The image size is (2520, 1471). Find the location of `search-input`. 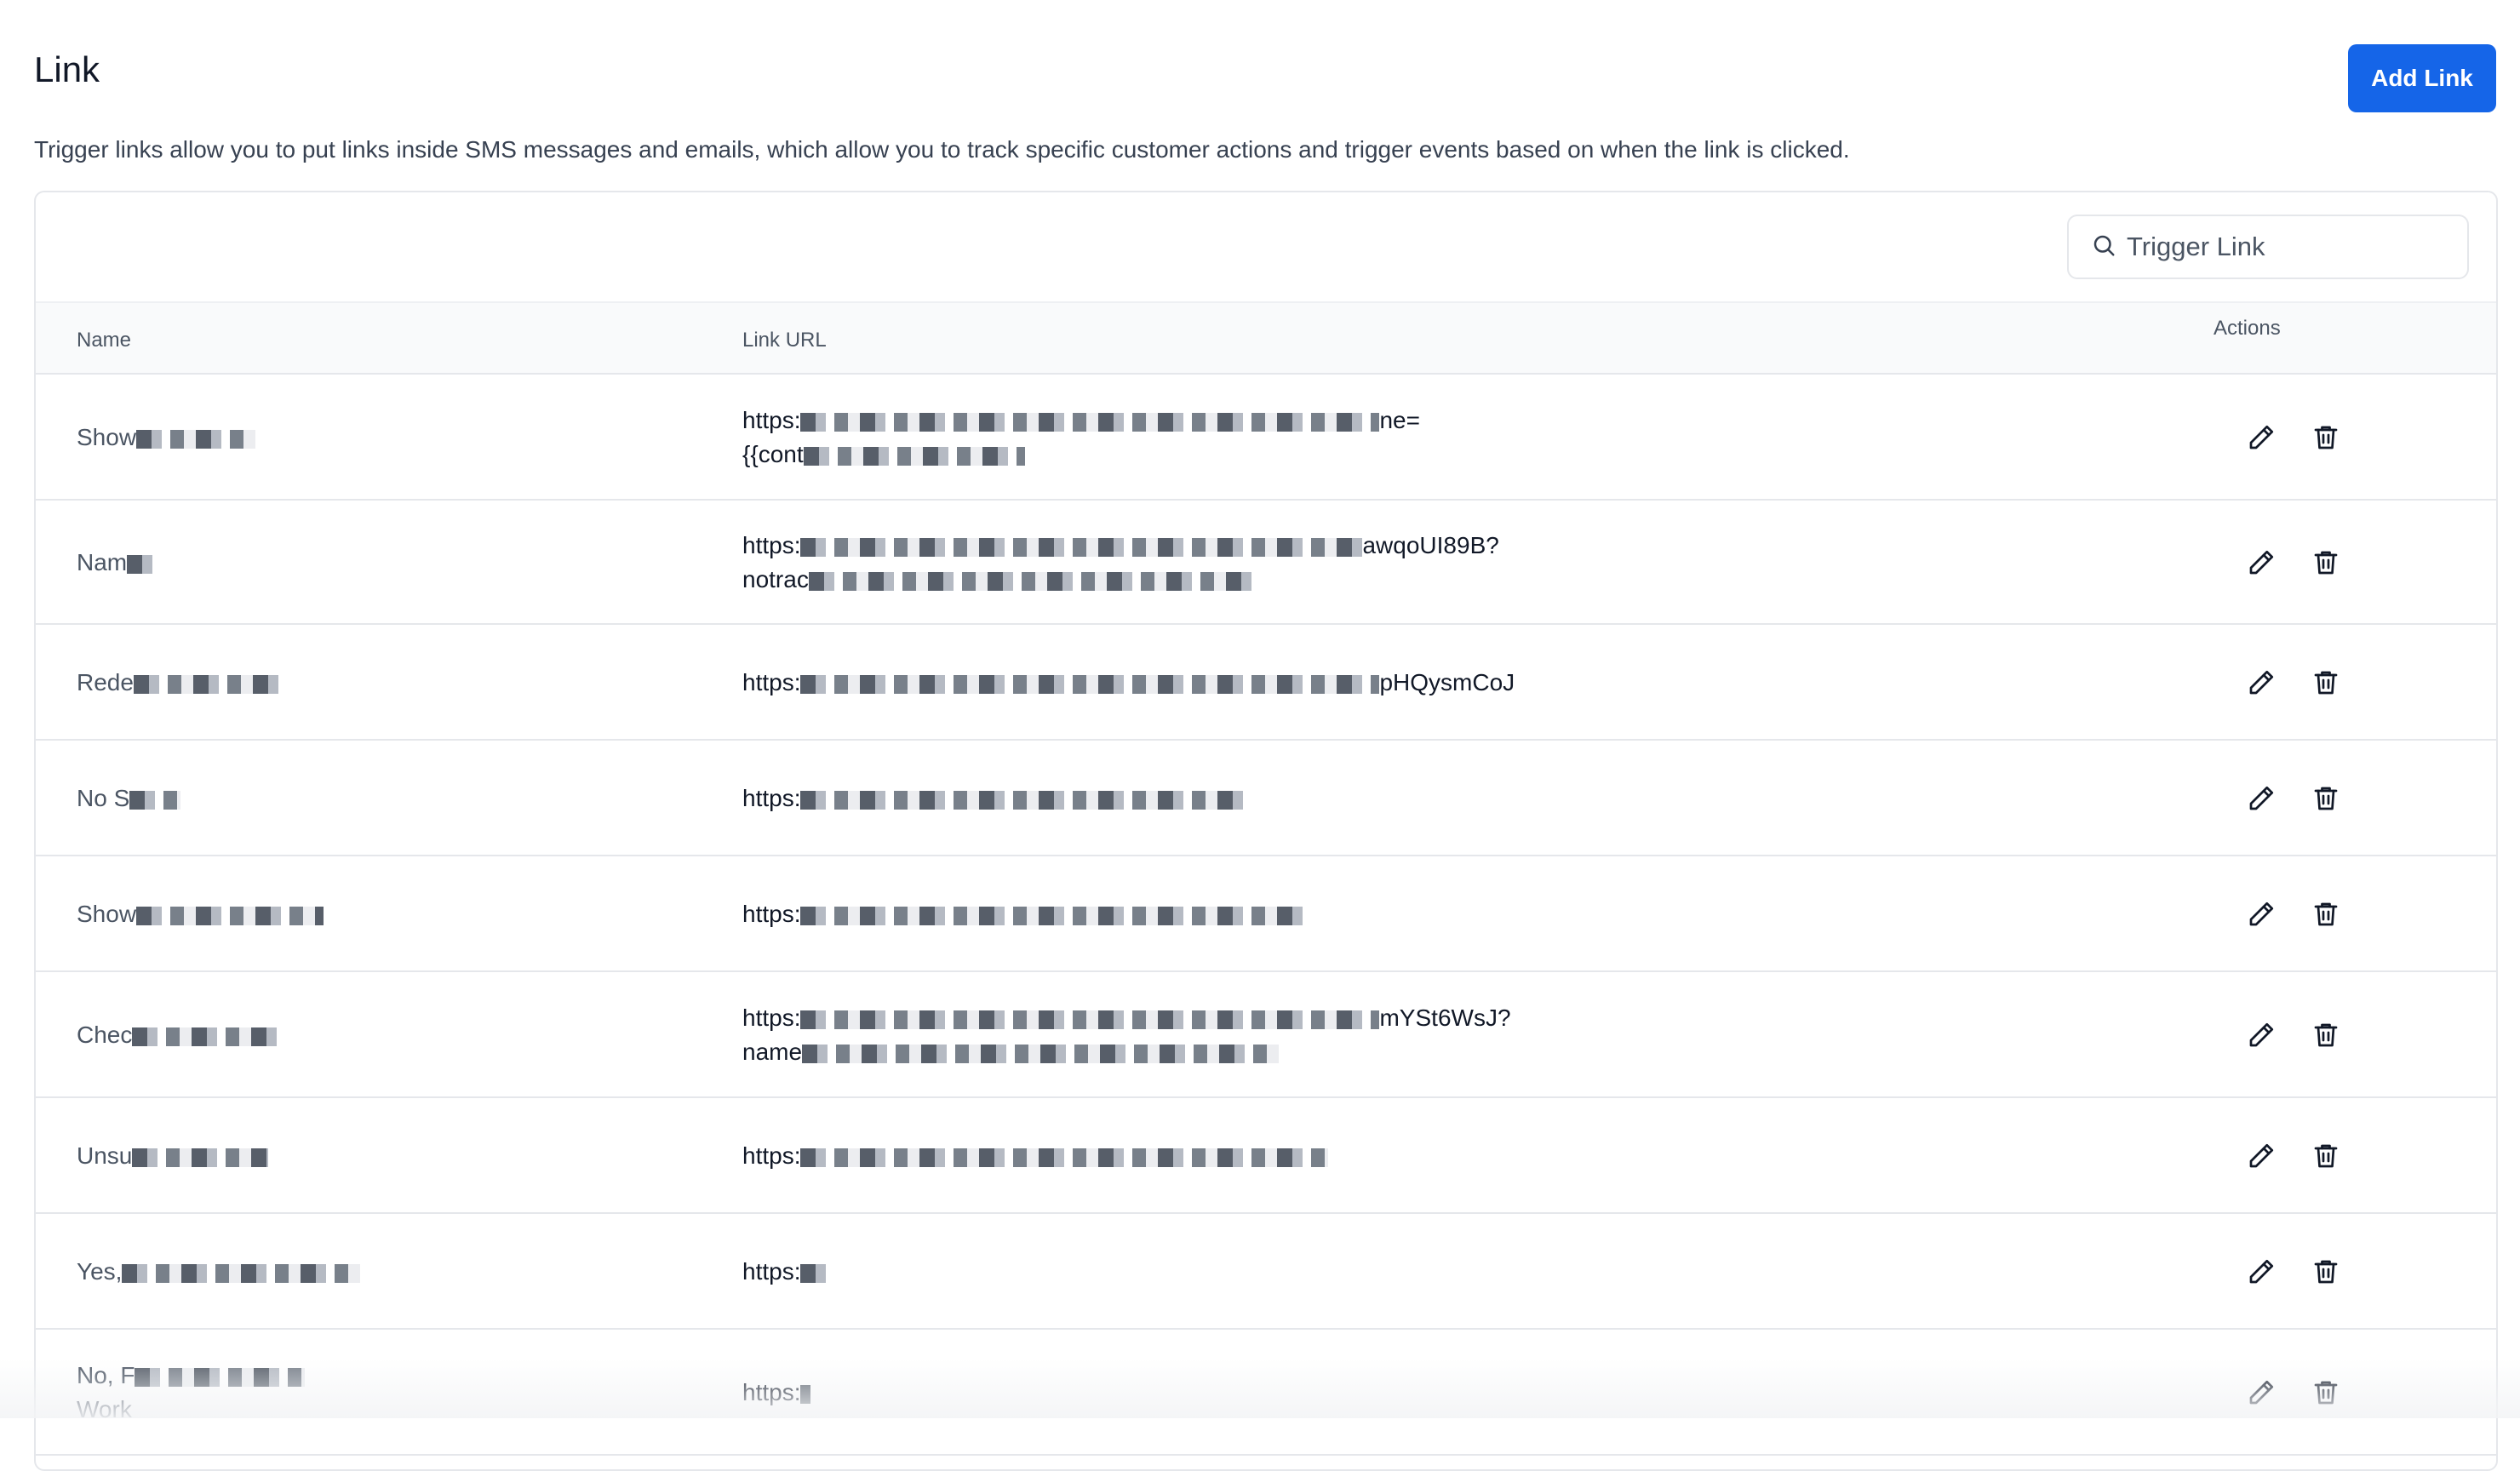

search-input is located at coordinates (2288, 247).